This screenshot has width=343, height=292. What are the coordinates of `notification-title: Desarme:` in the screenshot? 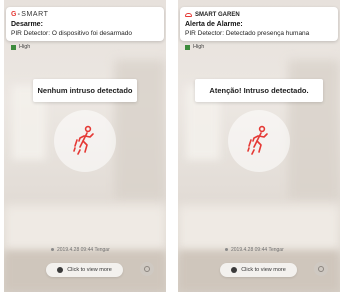 It's located at (27, 24).